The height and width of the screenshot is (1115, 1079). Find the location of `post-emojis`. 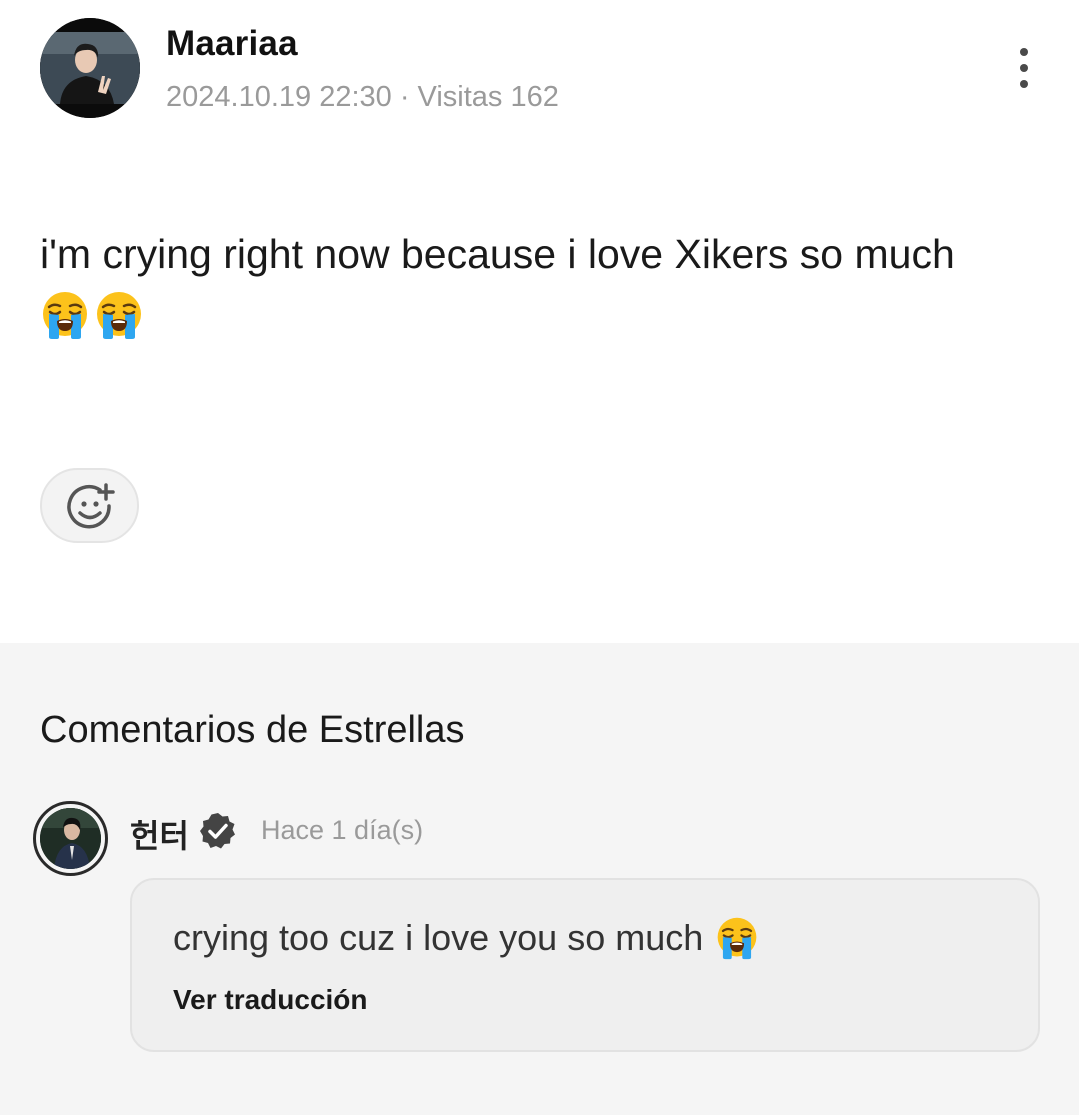

post-emojis is located at coordinates (92, 316).